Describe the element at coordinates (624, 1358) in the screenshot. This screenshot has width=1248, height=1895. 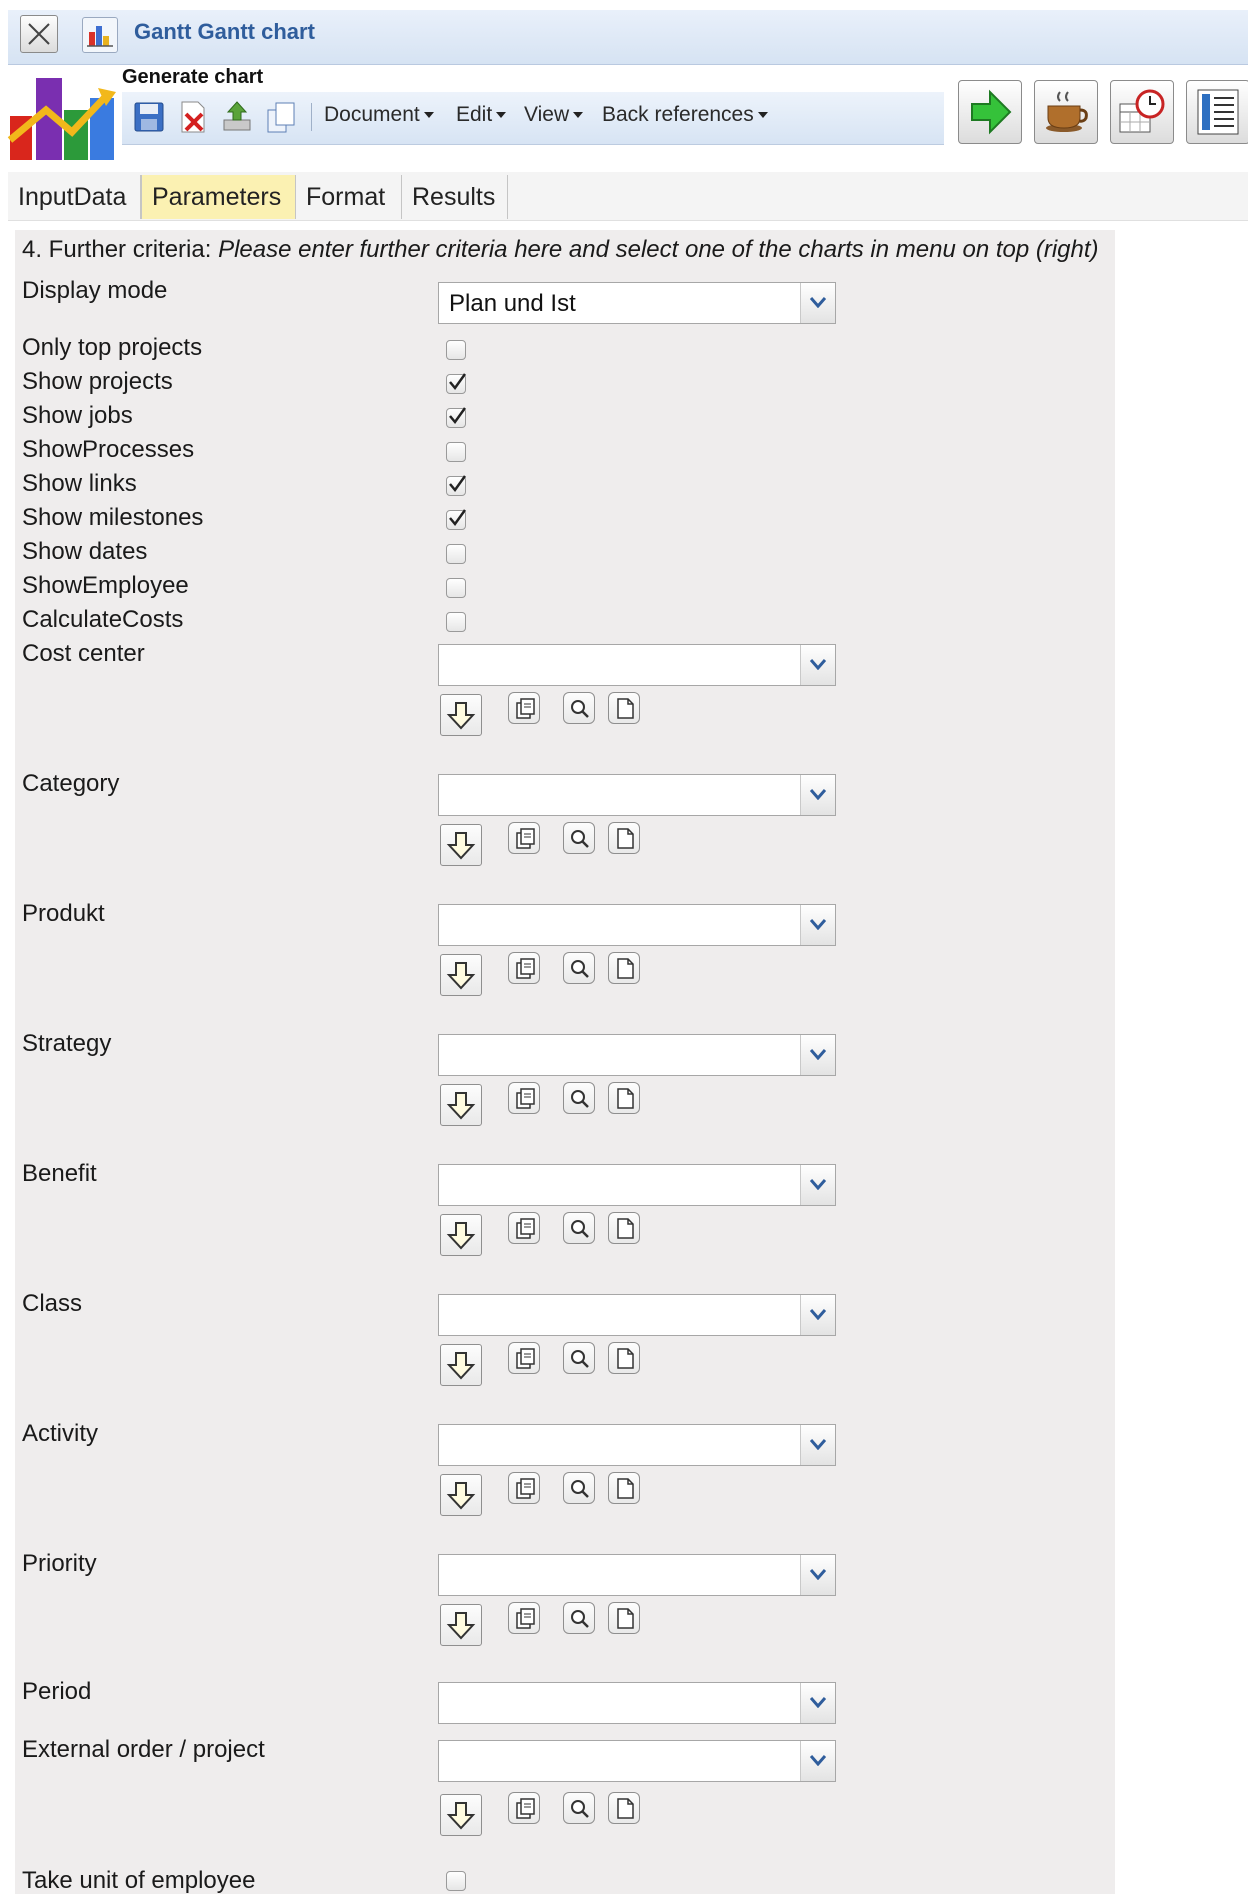
I see `class-new-document-button` at that location.